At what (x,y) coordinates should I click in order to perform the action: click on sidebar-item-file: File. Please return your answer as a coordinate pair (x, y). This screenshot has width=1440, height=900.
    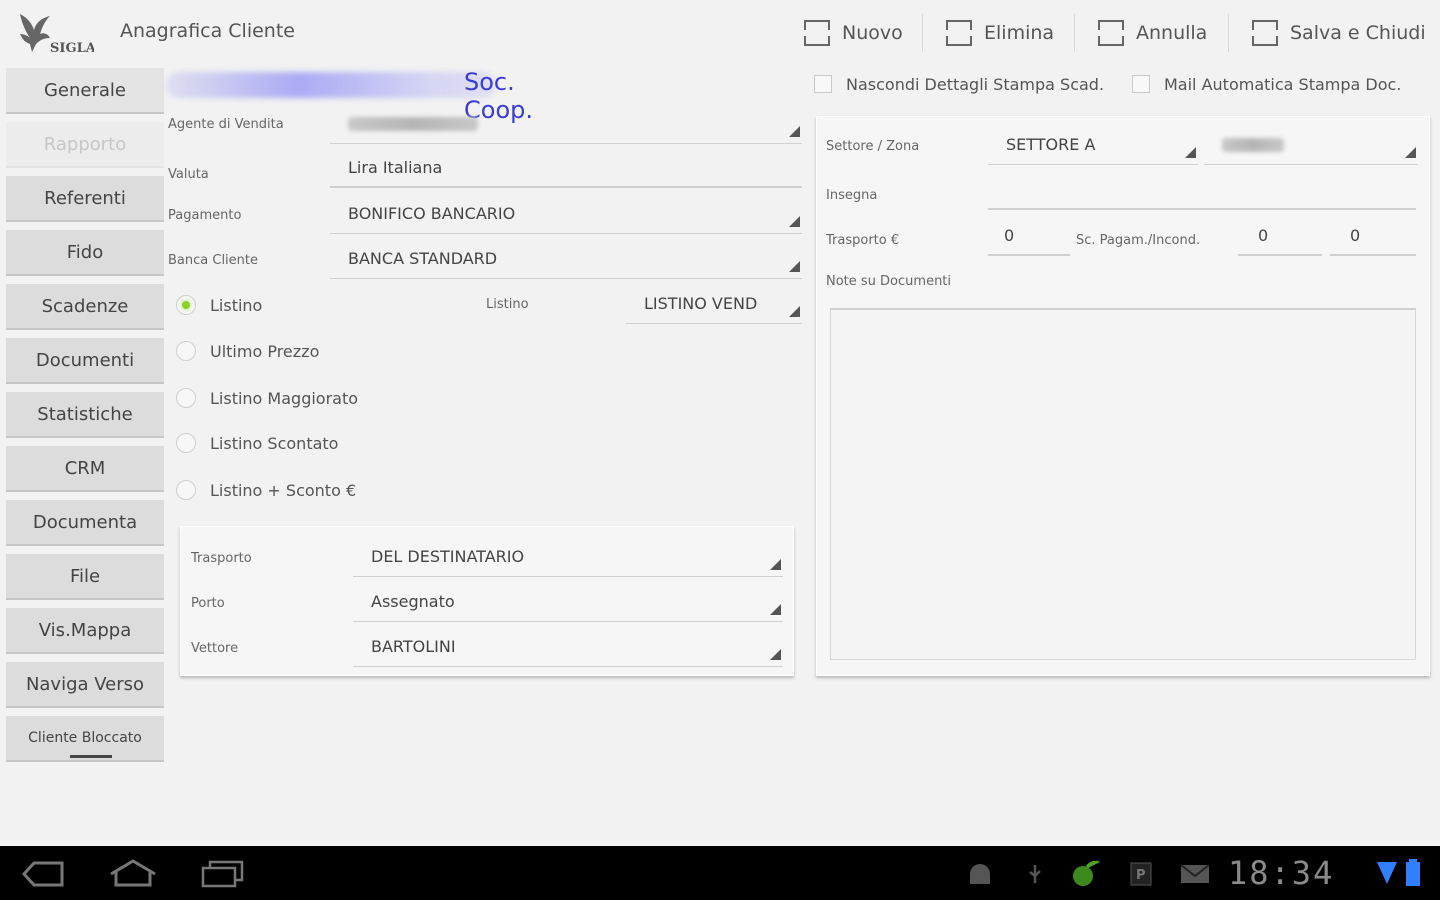
    Looking at the image, I should click on (85, 577).